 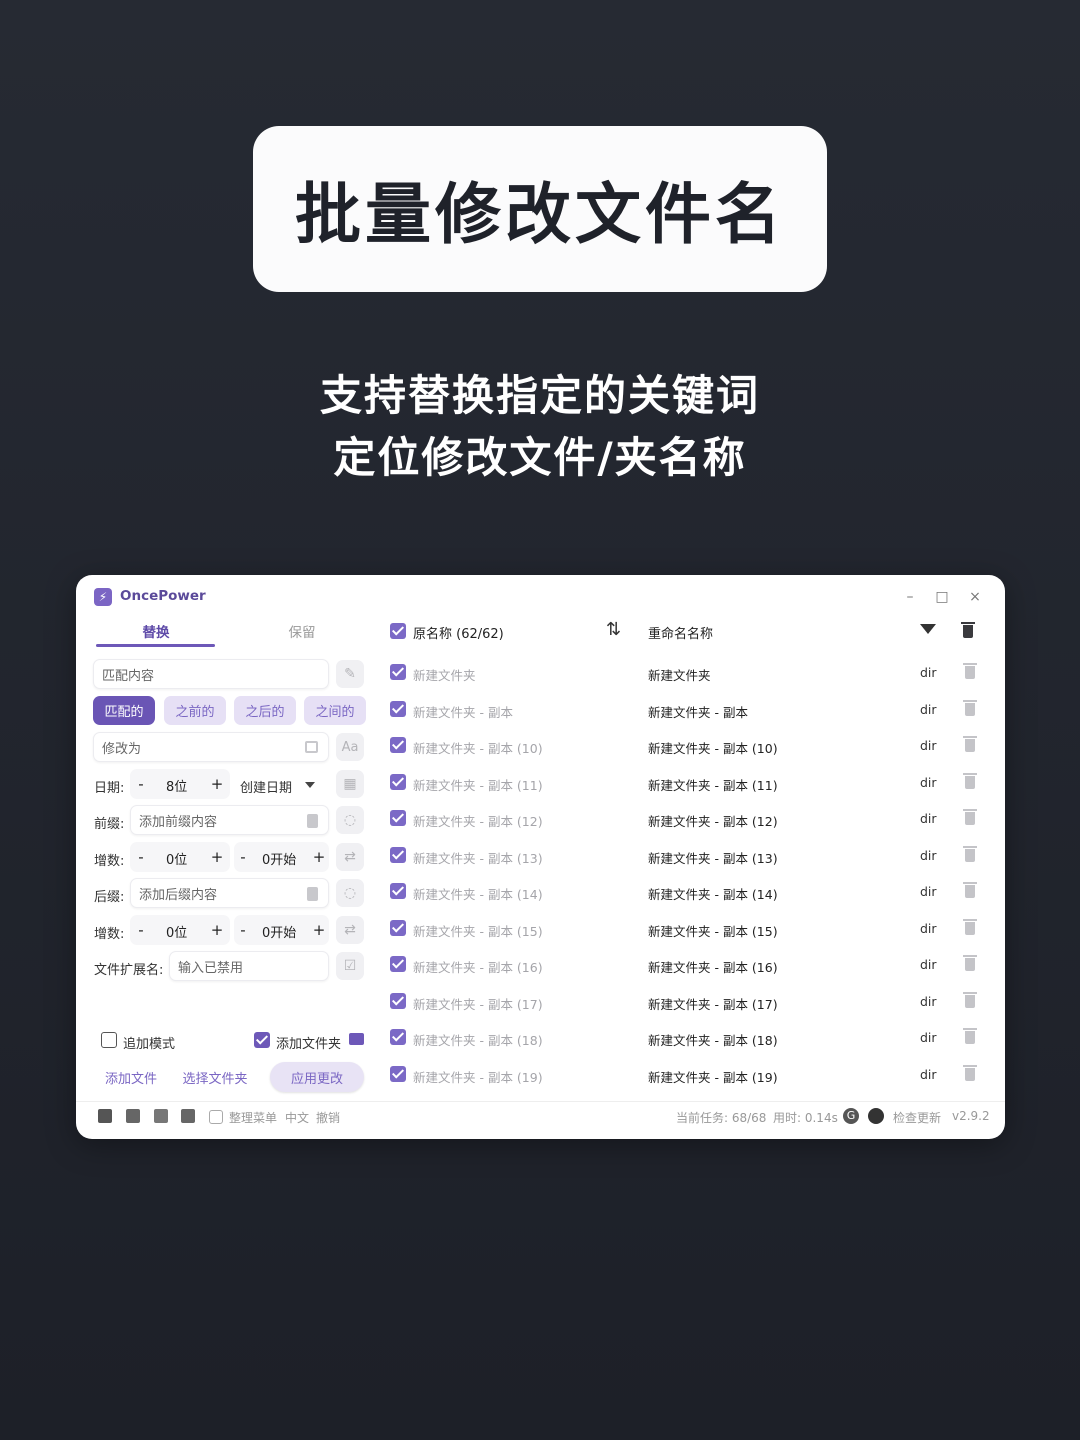 What do you see at coordinates (302, 631) in the screenshot?
I see `tab-keep: 保留` at bounding box center [302, 631].